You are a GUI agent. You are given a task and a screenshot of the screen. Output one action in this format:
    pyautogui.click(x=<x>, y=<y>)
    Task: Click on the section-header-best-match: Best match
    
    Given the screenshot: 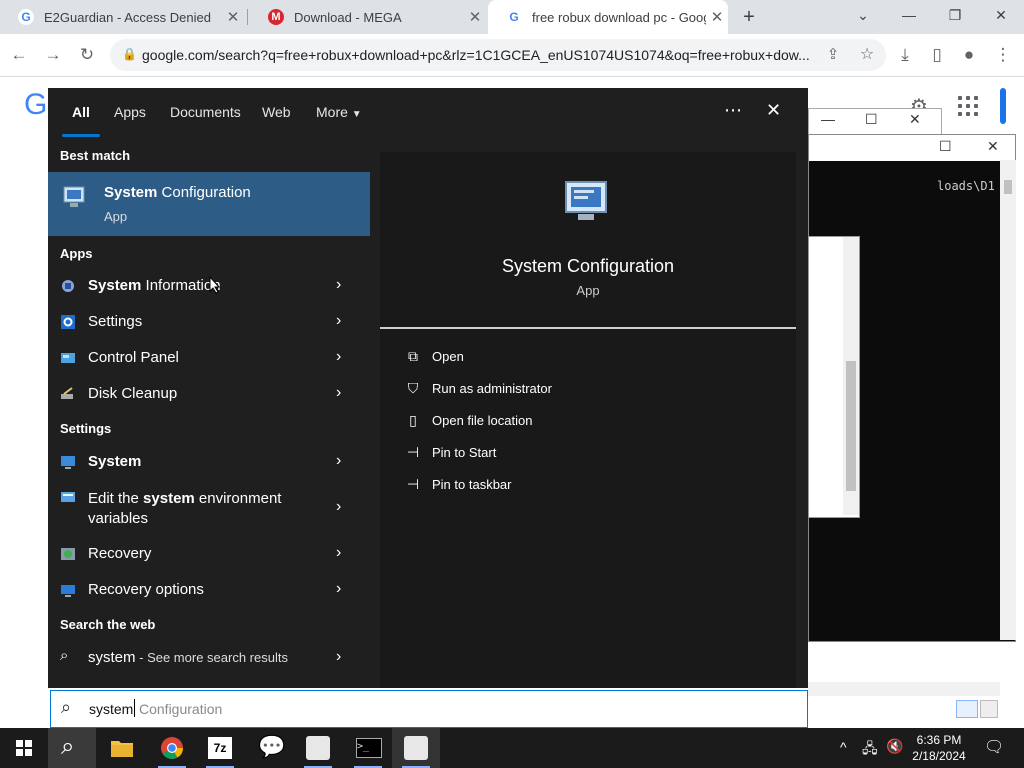 What is the action you would take?
    pyautogui.click(x=95, y=155)
    